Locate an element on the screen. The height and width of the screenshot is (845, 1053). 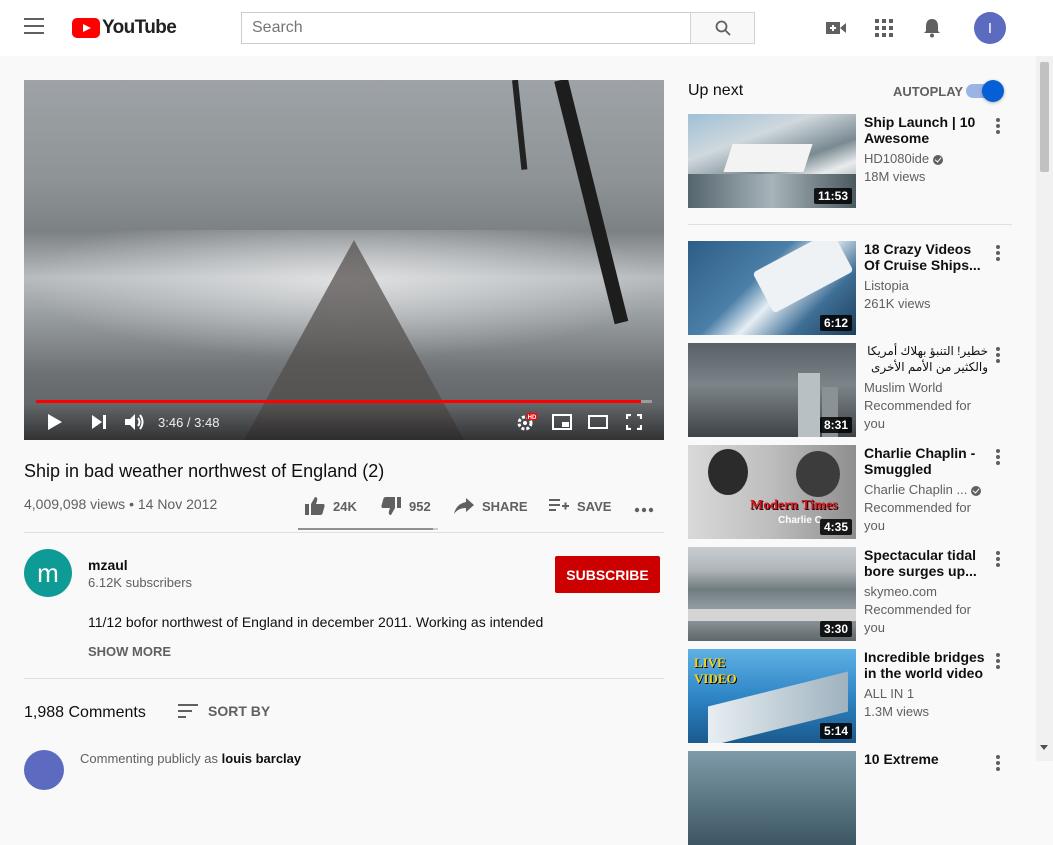
share-label: SHARE is located at coordinates (505, 506).